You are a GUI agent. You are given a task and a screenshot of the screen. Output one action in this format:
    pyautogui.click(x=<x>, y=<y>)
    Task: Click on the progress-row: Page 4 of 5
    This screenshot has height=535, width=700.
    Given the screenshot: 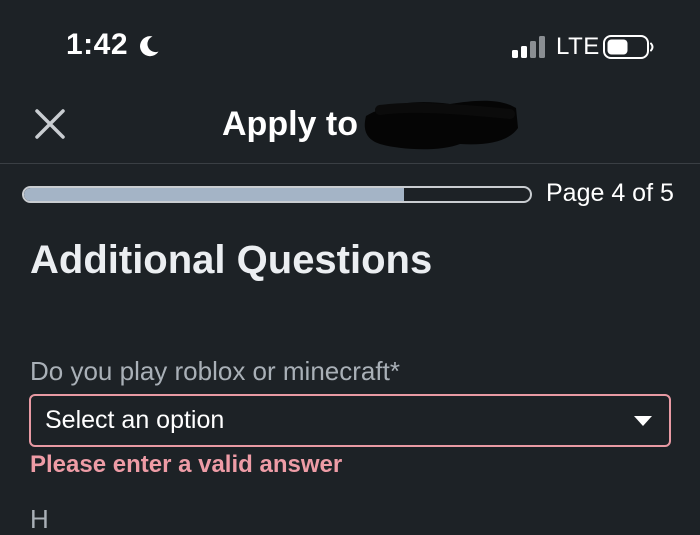 What is the action you would take?
    pyautogui.click(x=350, y=194)
    